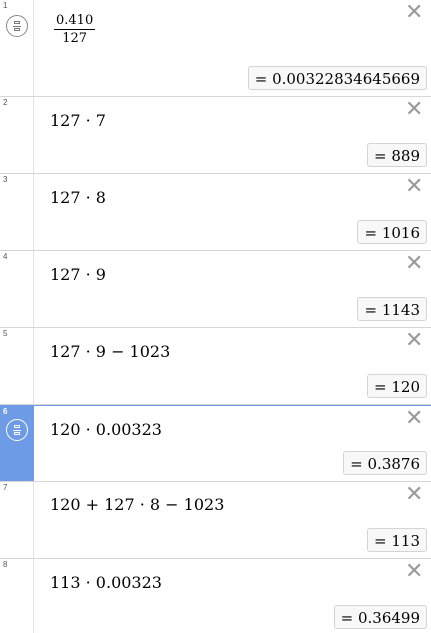 The image size is (431, 633). What do you see at coordinates (5, 333) in the screenshot?
I see `expression-index: 5` at bounding box center [5, 333].